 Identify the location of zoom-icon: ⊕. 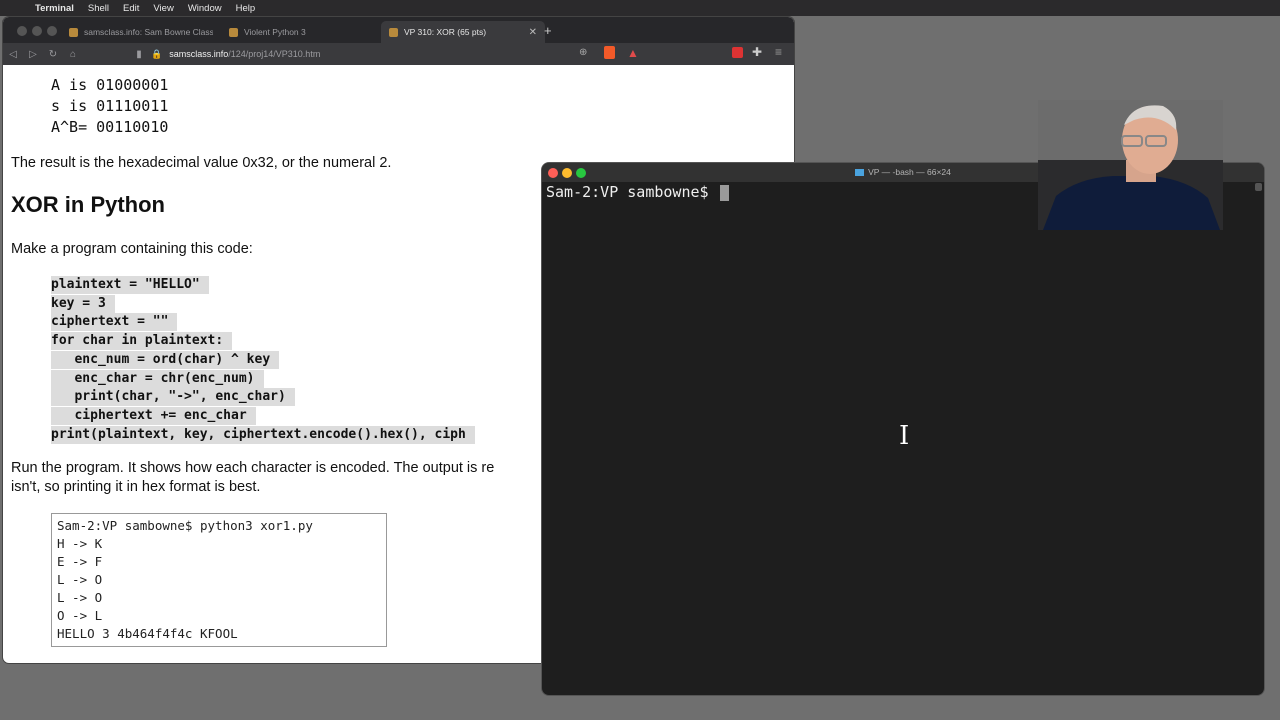
(583, 52).